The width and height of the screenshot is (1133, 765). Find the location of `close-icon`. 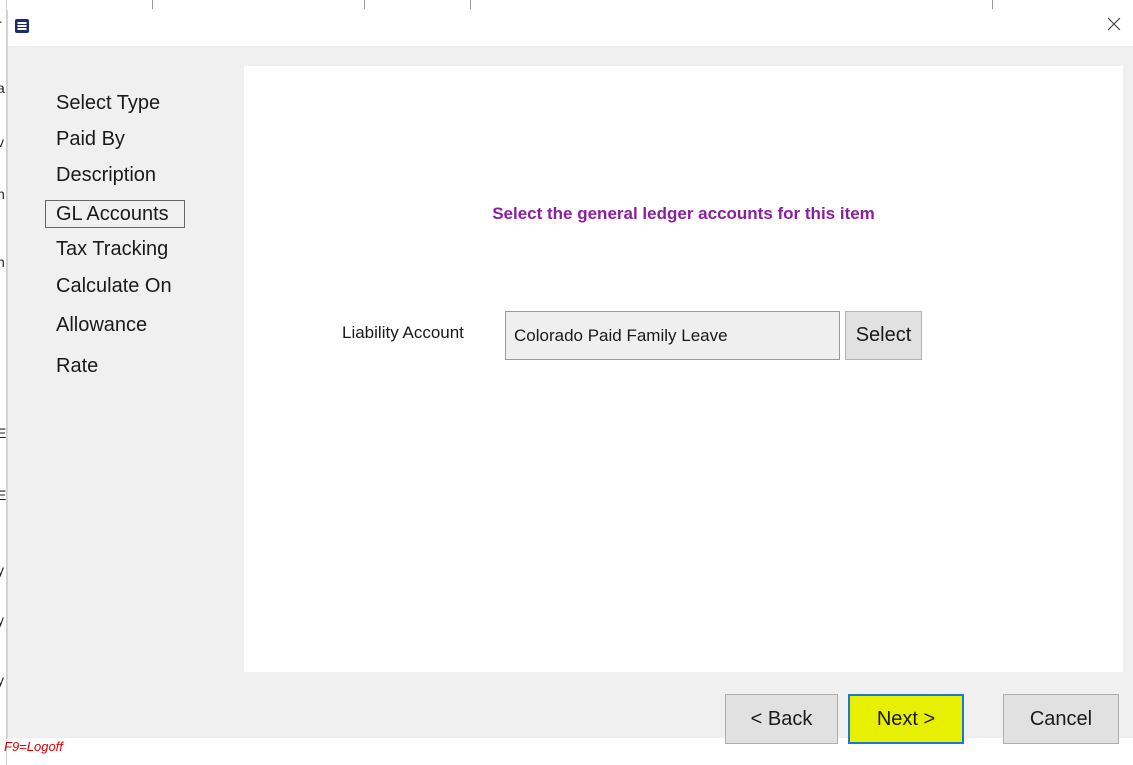

close-icon is located at coordinates (1114, 26).